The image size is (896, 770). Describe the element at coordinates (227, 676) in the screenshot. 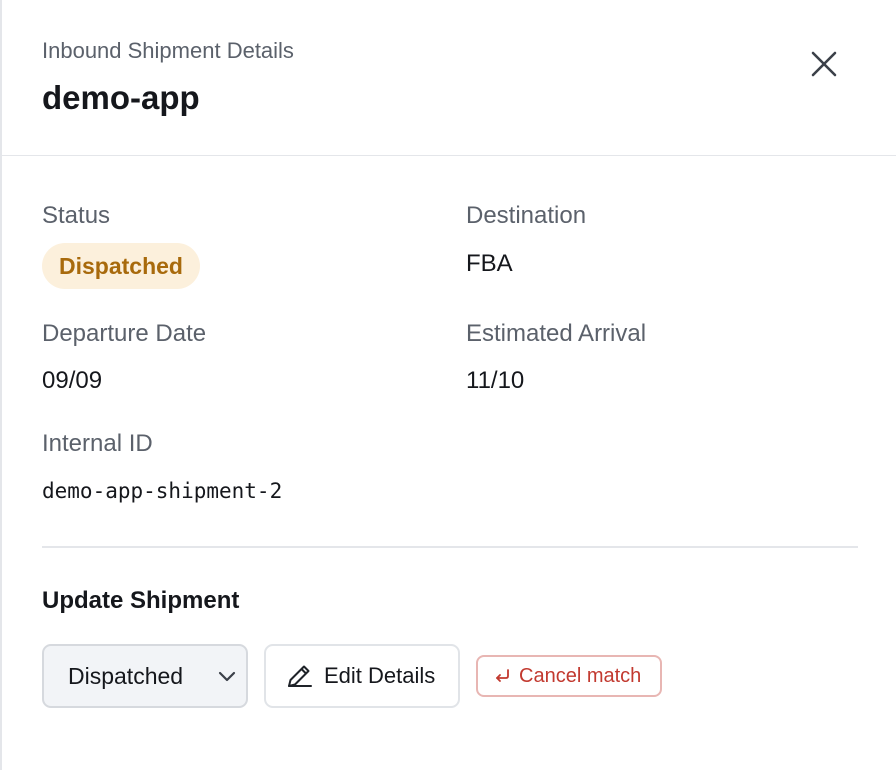

I see `chevron-down-icon` at that location.